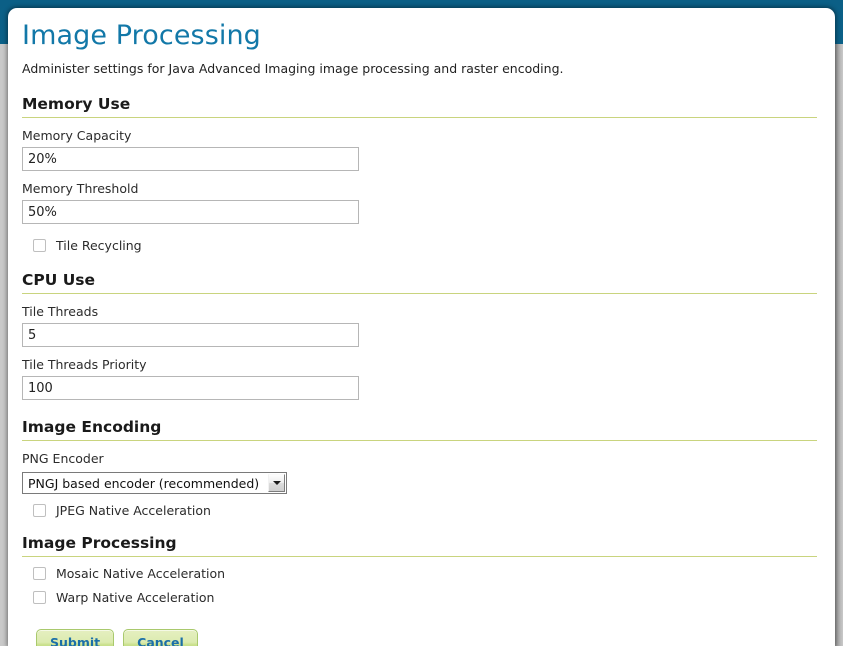  Describe the element at coordinates (141, 573) in the screenshot. I see `mosaic-native-acceleration-label: Mosaic Native Acceleration` at that location.